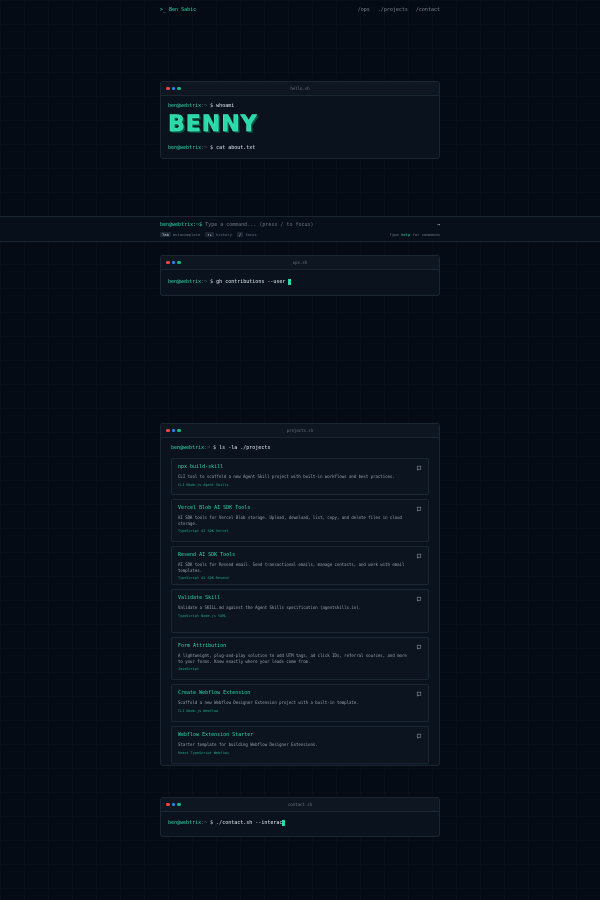 The image size is (600, 900). I want to click on project-name: Create Webflow Extension, so click(300, 693).